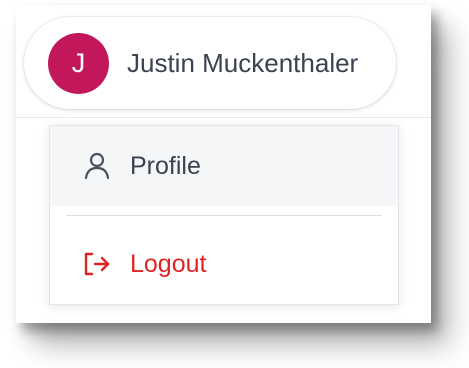 This screenshot has width=469, height=368. What do you see at coordinates (223, 117) in the screenshot?
I see `header-divider` at bounding box center [223, 117].